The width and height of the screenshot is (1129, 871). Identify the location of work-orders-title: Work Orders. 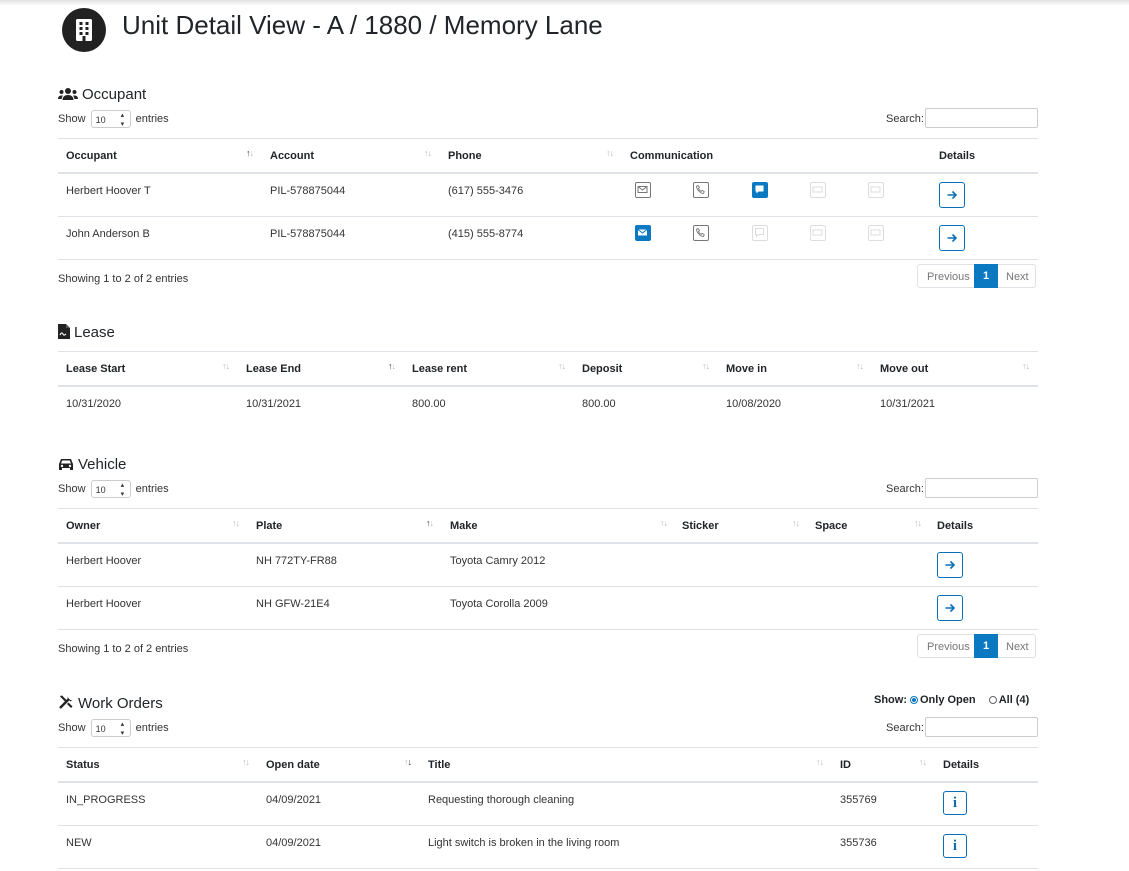
(120, 703).